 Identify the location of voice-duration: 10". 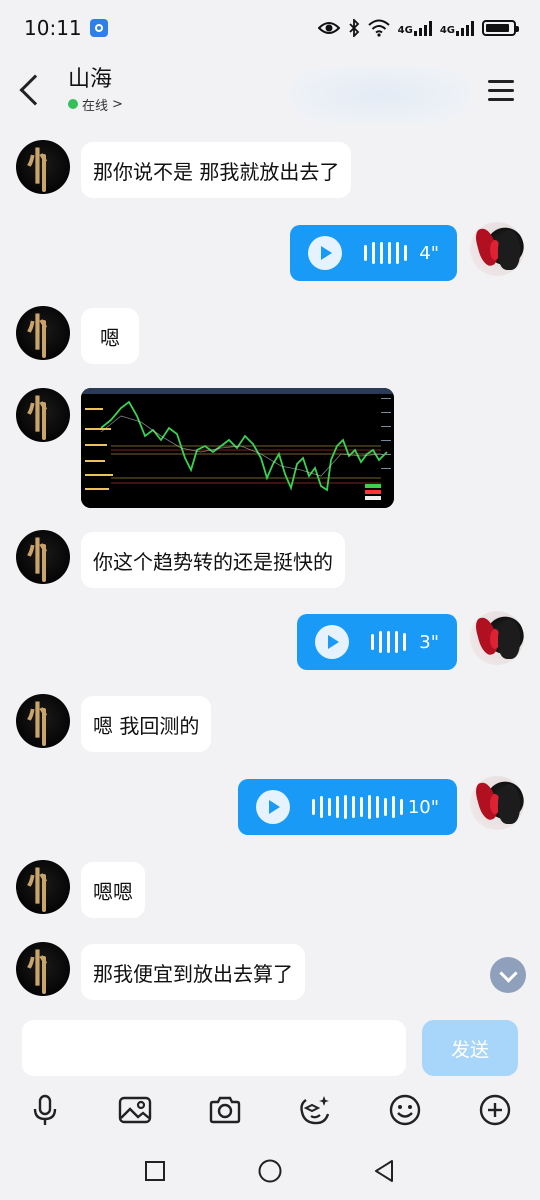
(423, 807).